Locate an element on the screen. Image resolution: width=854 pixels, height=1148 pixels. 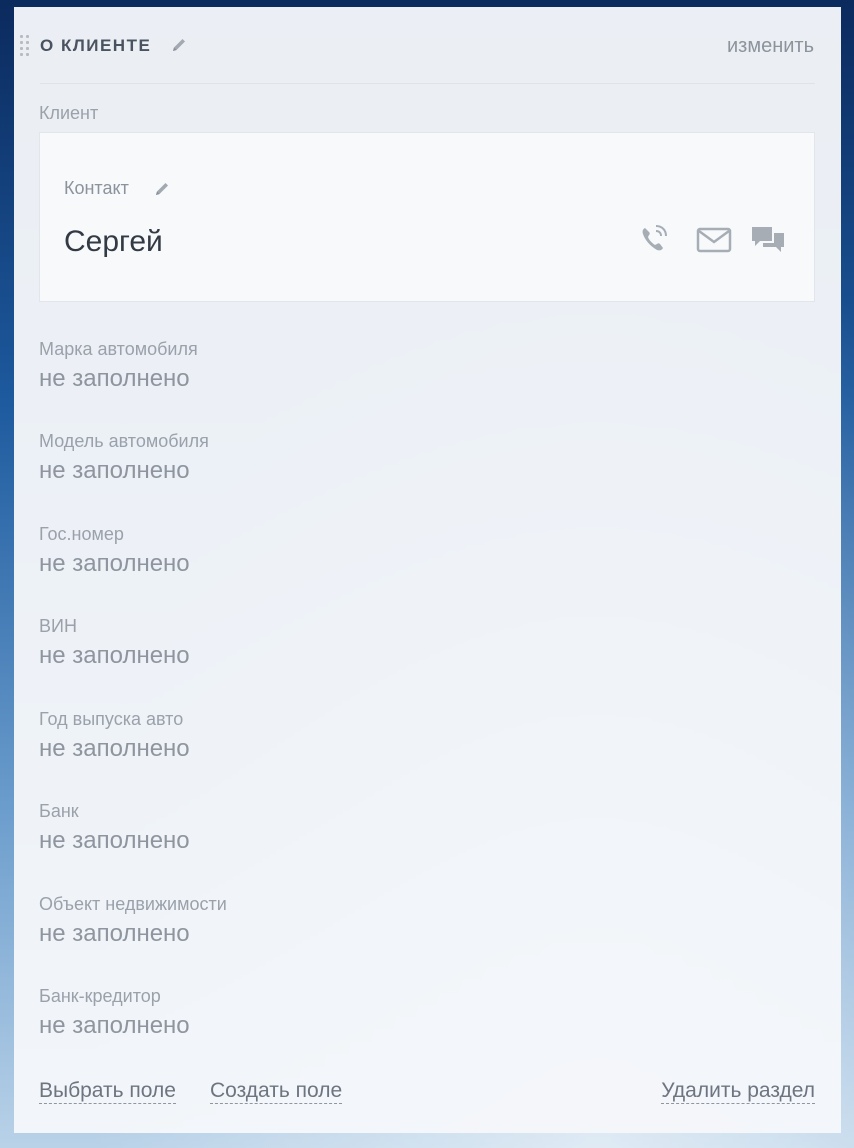
field-lender-bank: Банк-кредитор не заполнено is located at coordinates (114, 1013).